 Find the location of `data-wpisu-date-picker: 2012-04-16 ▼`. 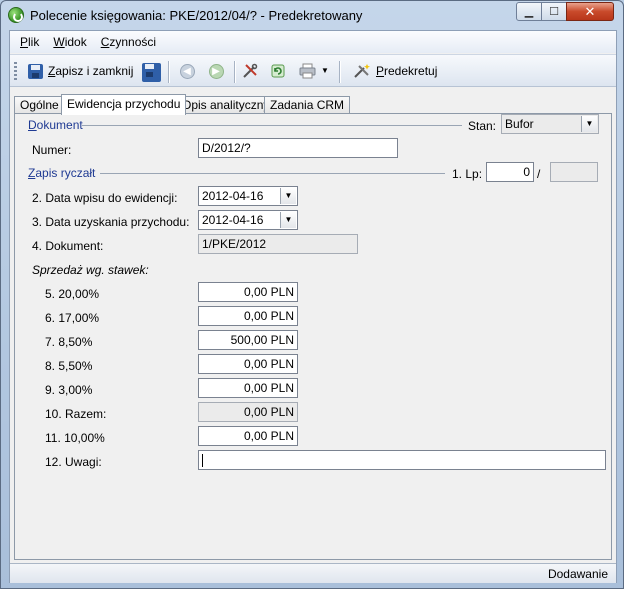

data-wpisu-date-picker: 2012-04-16 ▼ is located at coordinates (248, 196).